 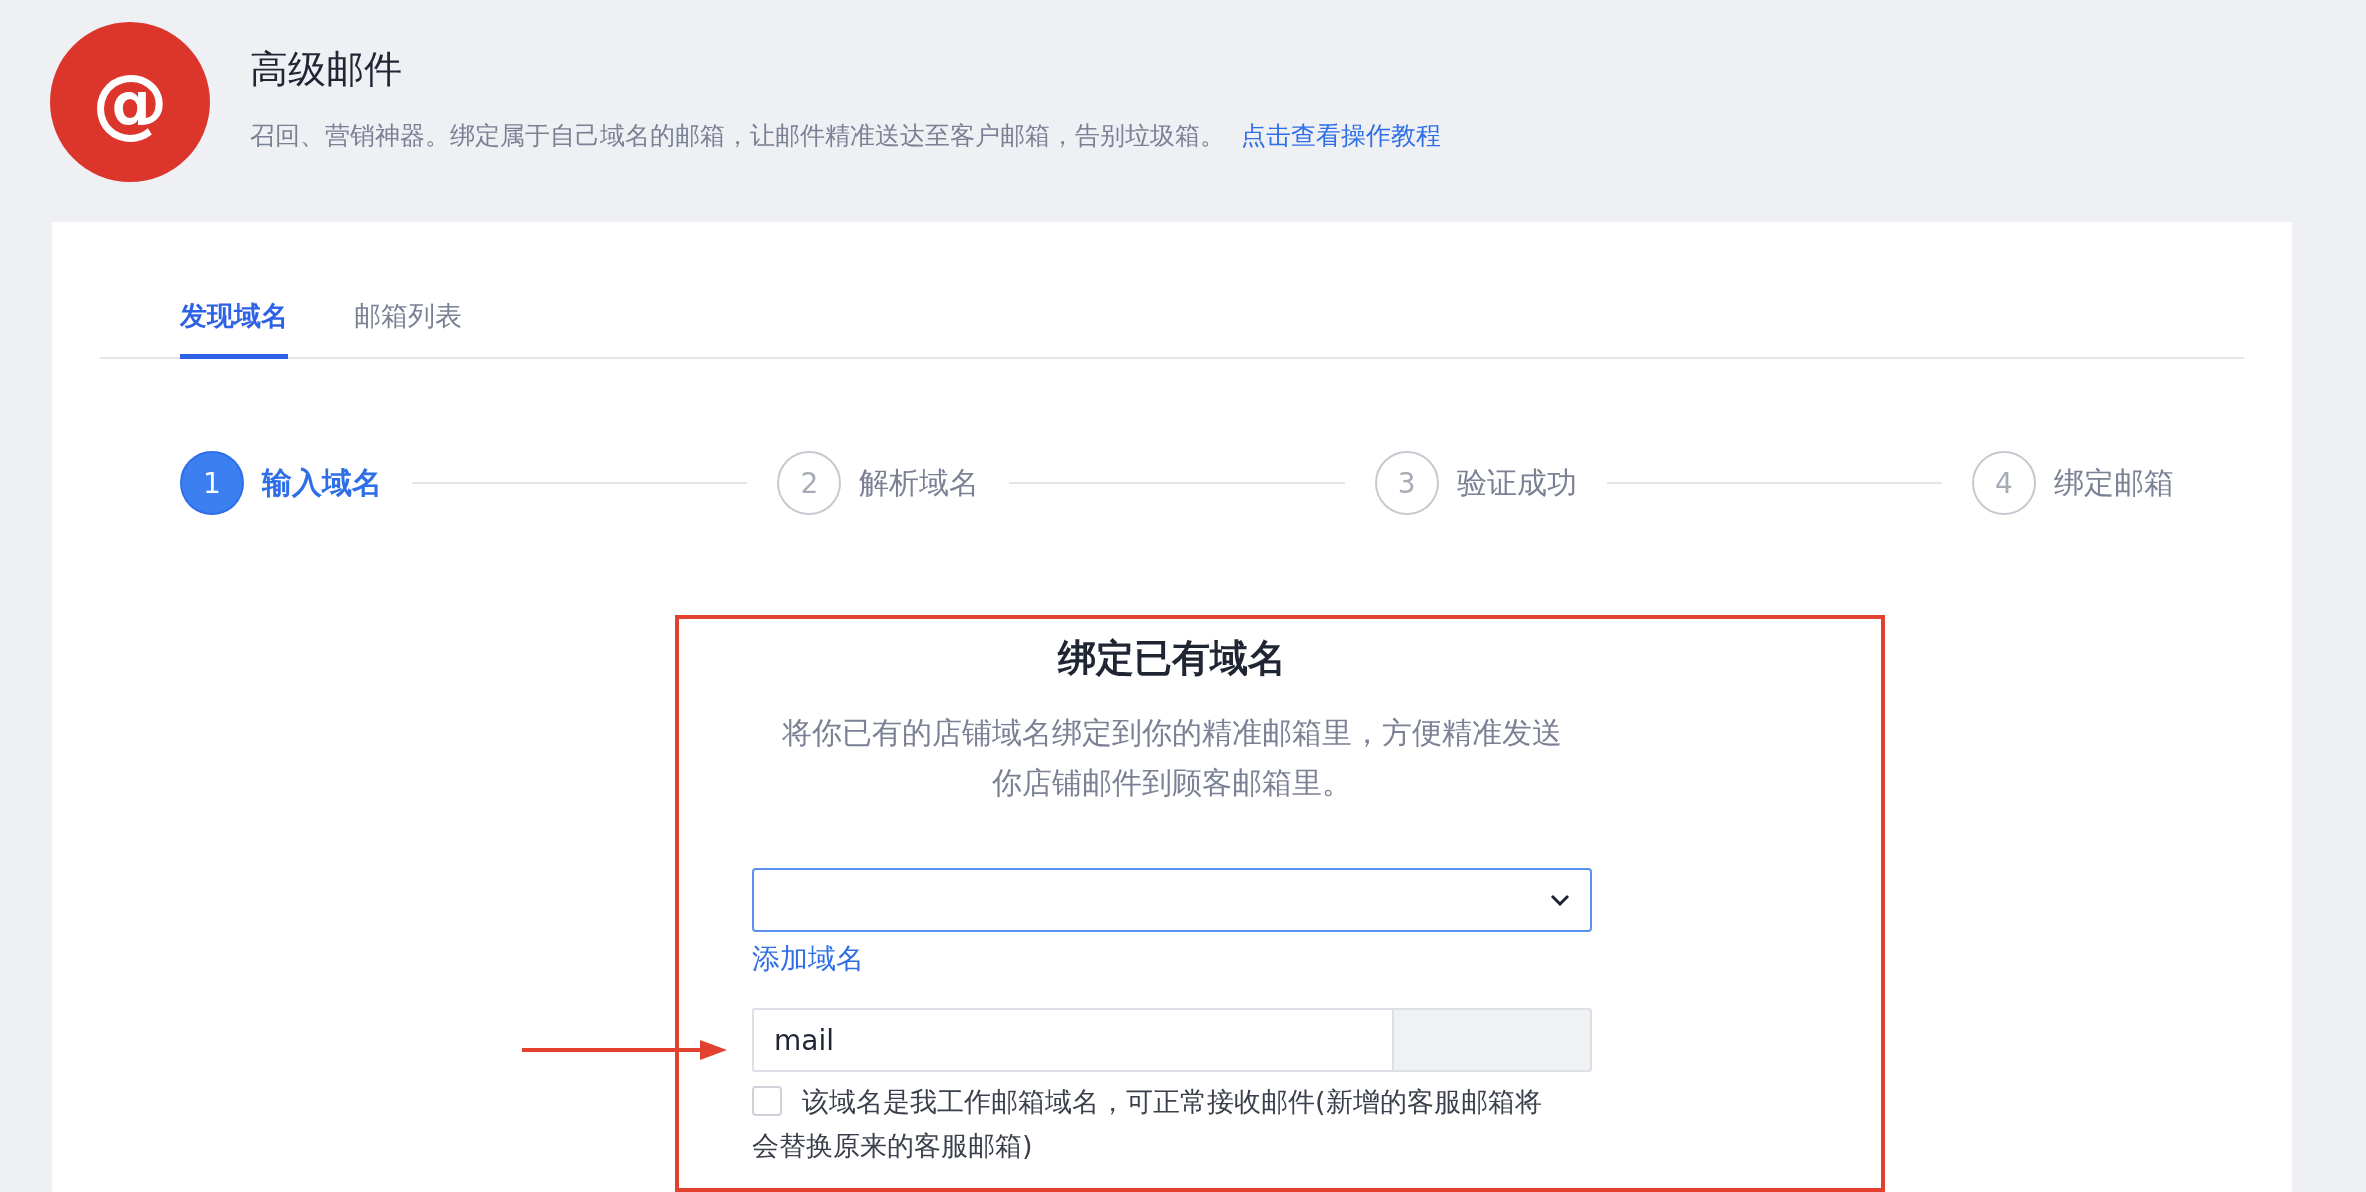 I want to click on page-title: 高级邮件, so click(x=326, y=69).